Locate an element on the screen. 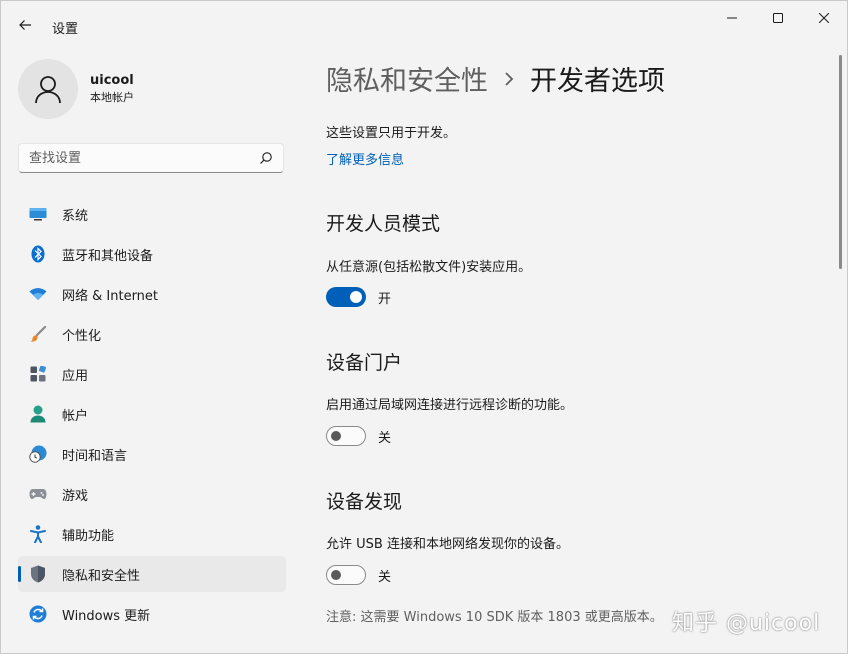  sidebar-item-network: 网络 & Internet is located at coordinates (152, 294).